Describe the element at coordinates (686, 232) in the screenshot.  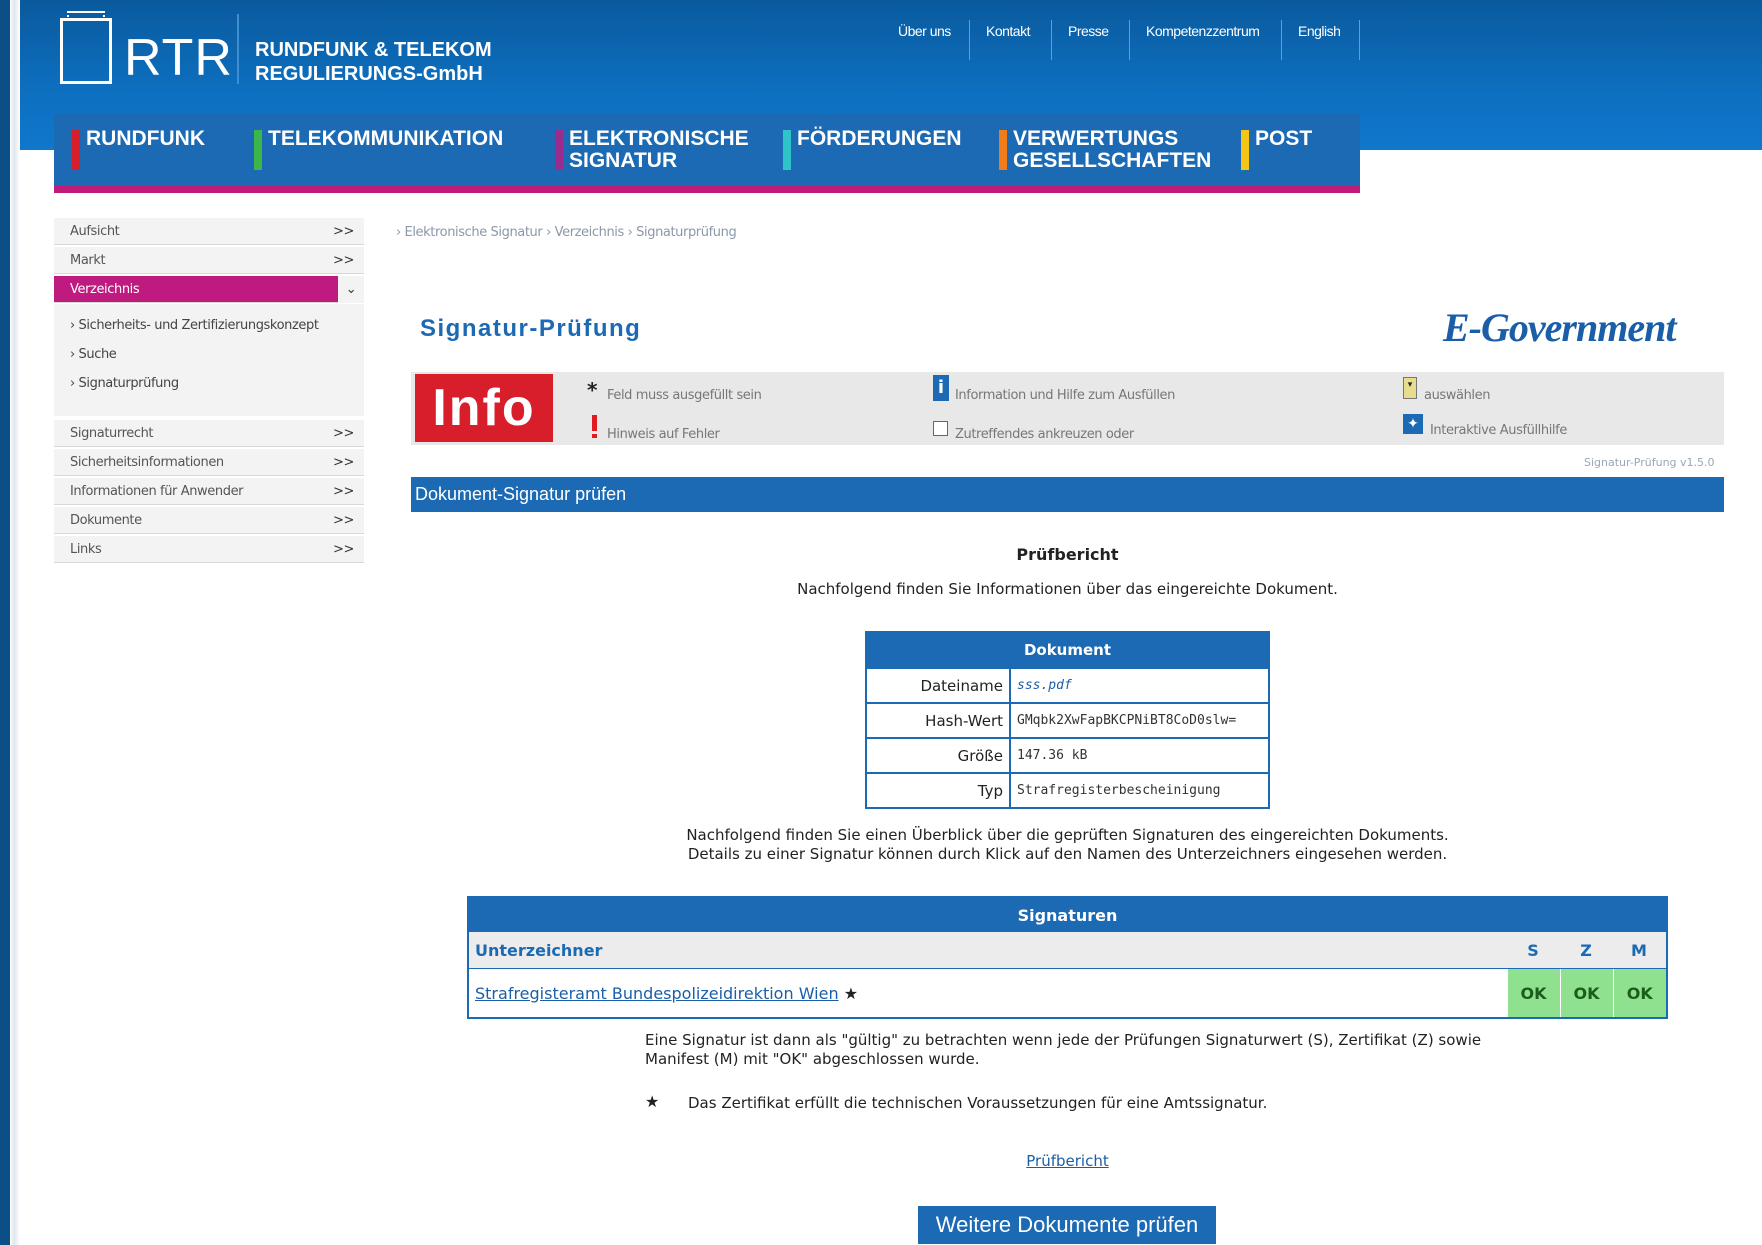
I see `breadcrumb-item: Signaturprüfung` at that location.